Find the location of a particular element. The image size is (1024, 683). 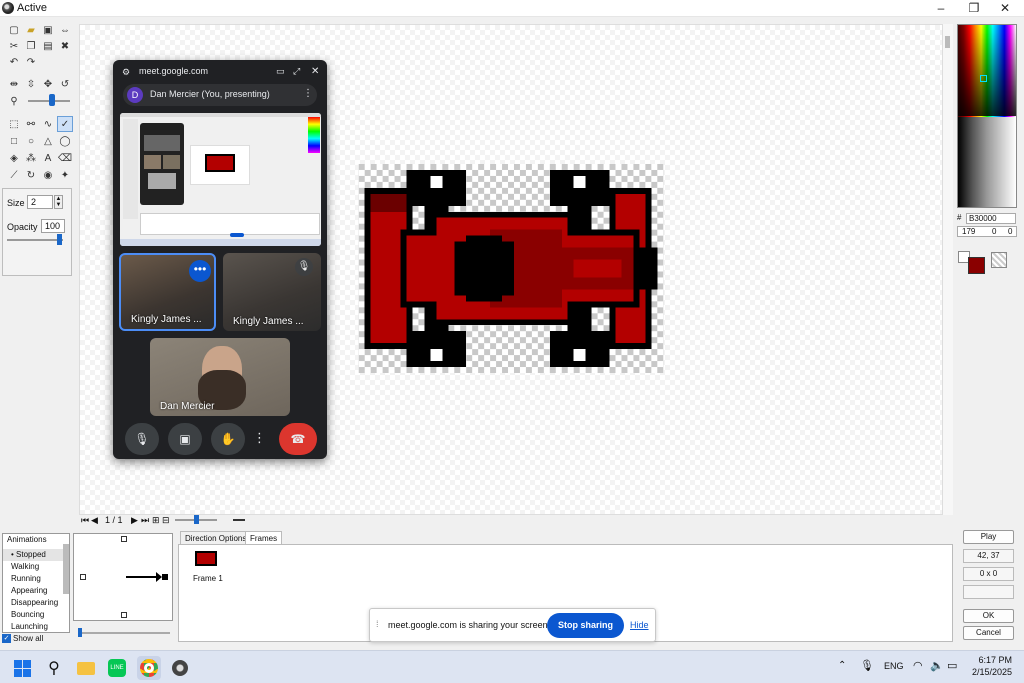

play-button: Play is located at coordinates (988, 537).